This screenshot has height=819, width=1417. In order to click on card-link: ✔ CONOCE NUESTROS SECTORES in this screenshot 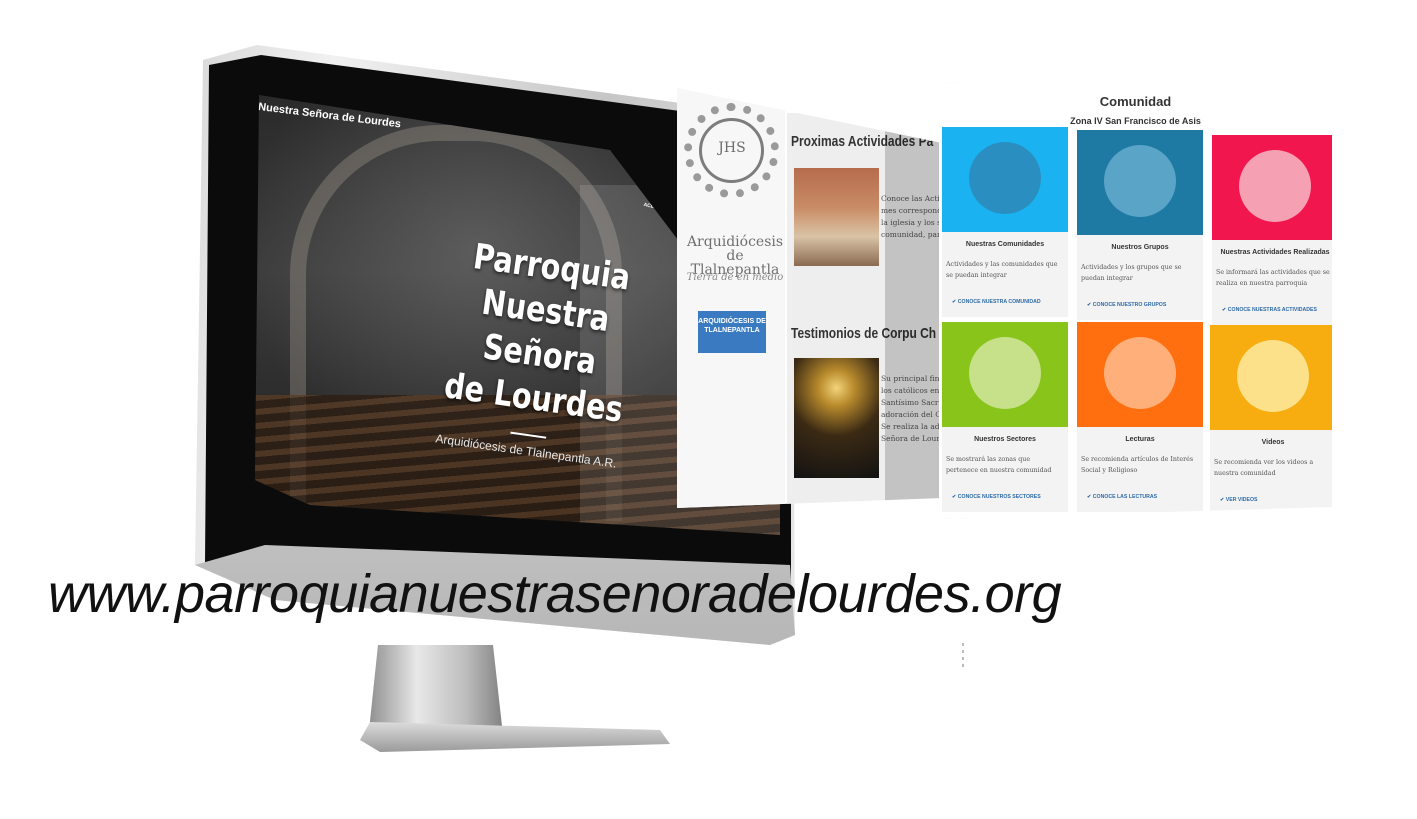, I will do `click(996, 497)`.